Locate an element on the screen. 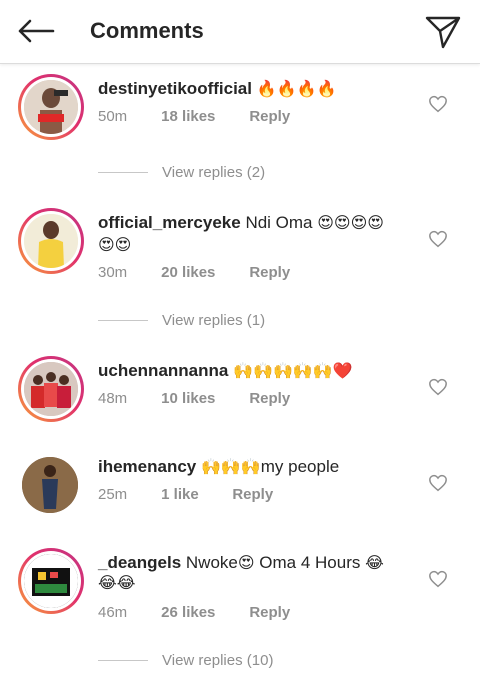  comment-emoji: 😍 is located at coordinates (246, 562).